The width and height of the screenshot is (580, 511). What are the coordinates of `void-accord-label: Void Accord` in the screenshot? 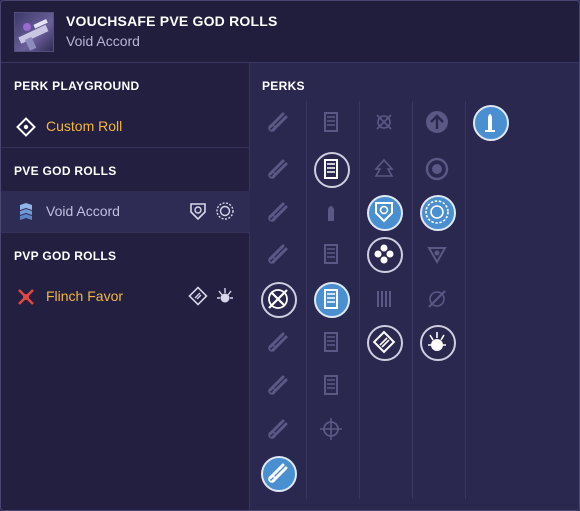 It's located at (83, 211).